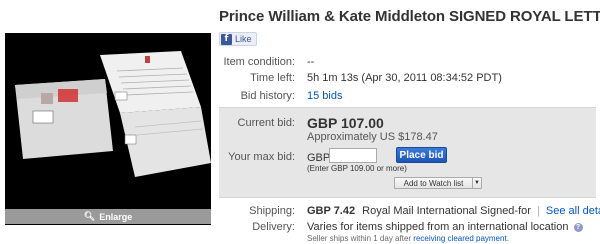 The width and height of the screenshot is (600, 244). What do you see at coordinates (273, 227) in the screenshot?
I see `delivery-label: Delivery:` at bounding box center [273, 227].